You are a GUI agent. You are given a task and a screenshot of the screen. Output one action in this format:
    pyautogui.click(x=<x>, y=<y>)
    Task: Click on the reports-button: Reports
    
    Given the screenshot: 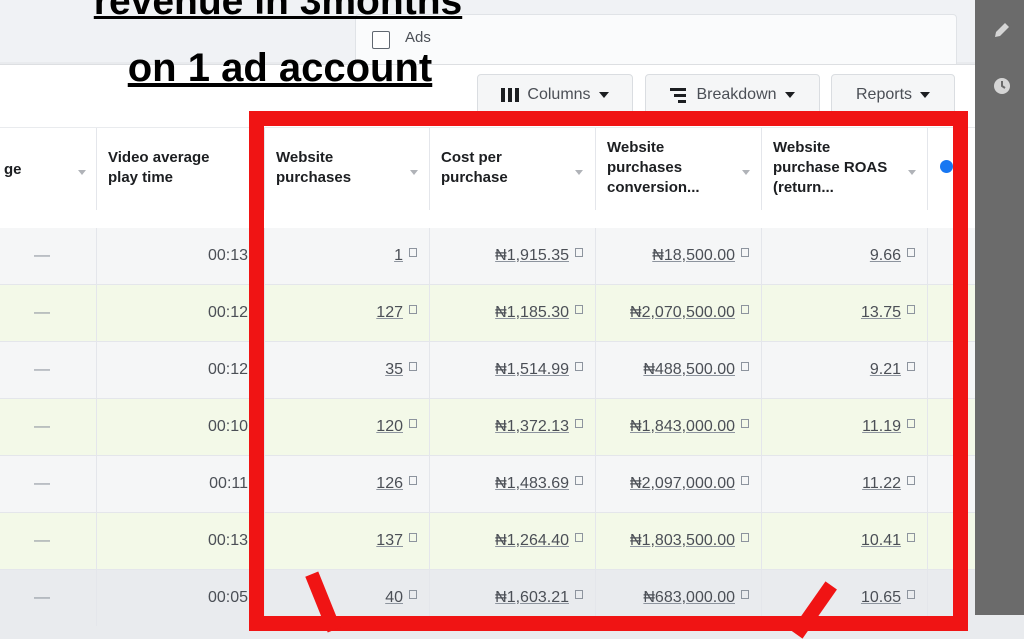 What is the action you would take?
    pyautogui.click(x=893, y=95)
    